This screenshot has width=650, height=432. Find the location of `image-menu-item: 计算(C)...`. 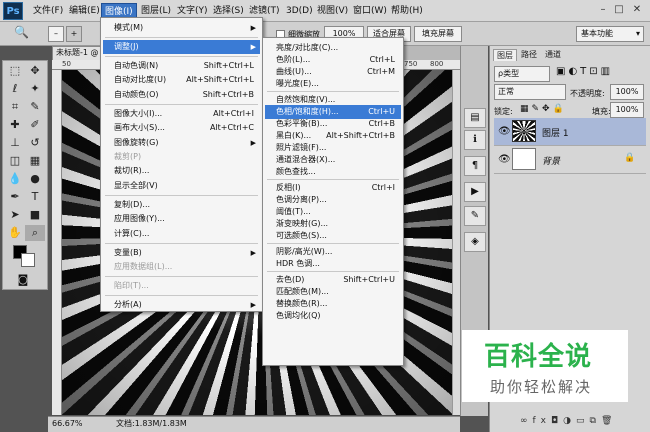

image-menu-item: 计算(C)... is located at coordinates (181, 234).